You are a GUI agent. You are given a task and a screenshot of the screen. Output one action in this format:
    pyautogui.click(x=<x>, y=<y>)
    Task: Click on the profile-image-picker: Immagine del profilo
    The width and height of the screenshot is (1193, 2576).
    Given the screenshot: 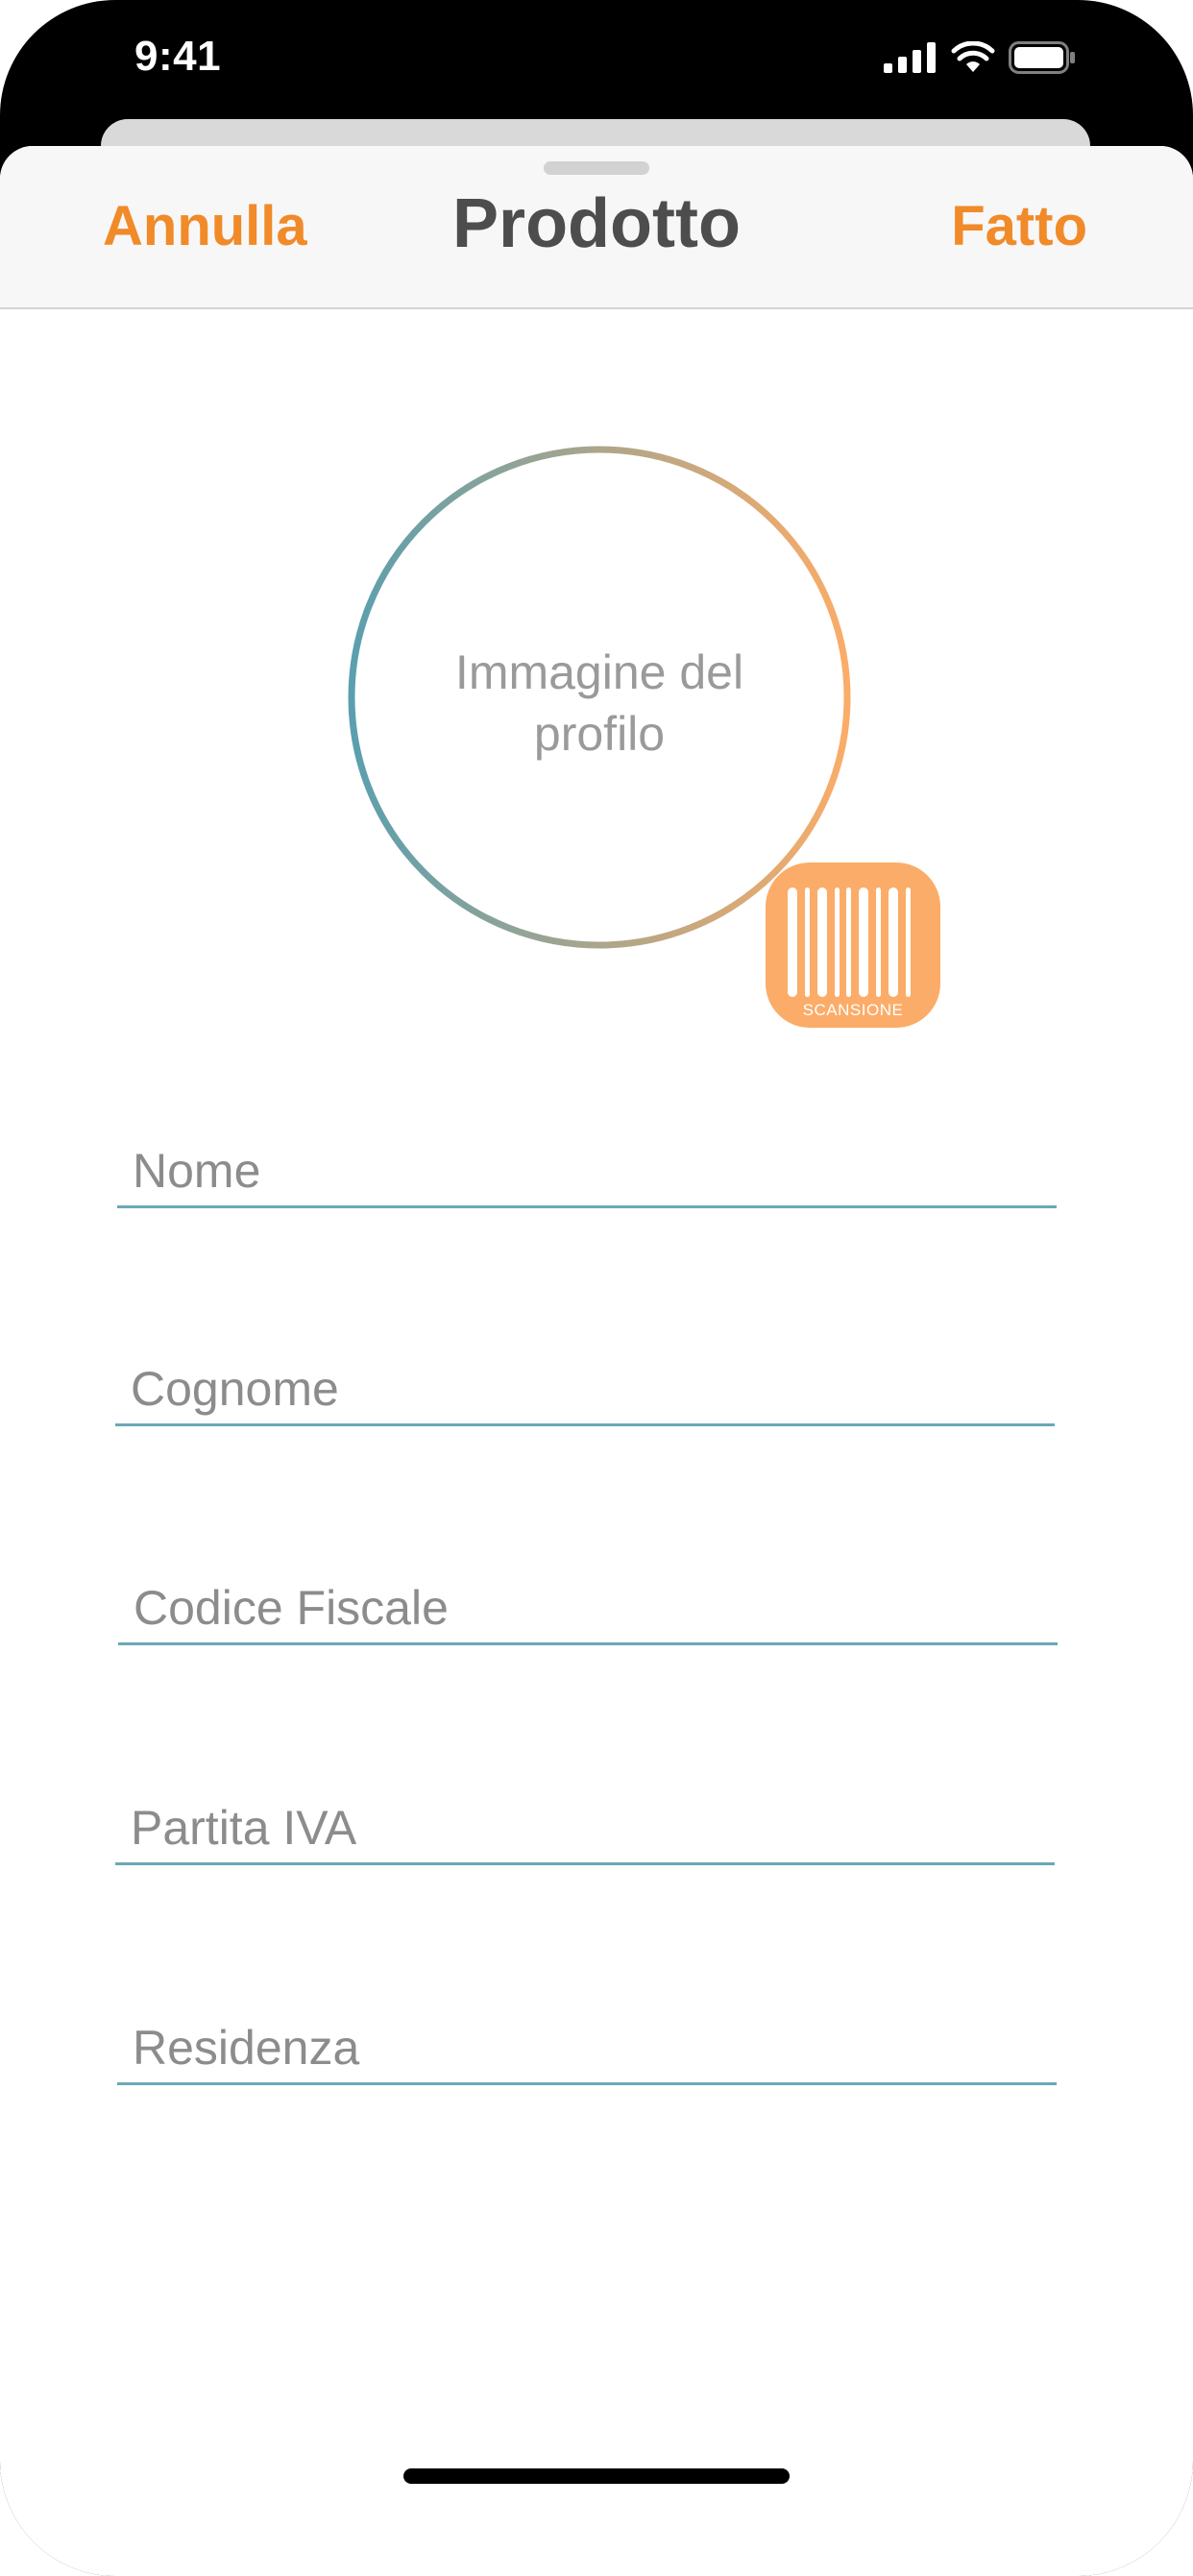 What is the action you would take?
    pyautogui.click(x=599, y=697)
    